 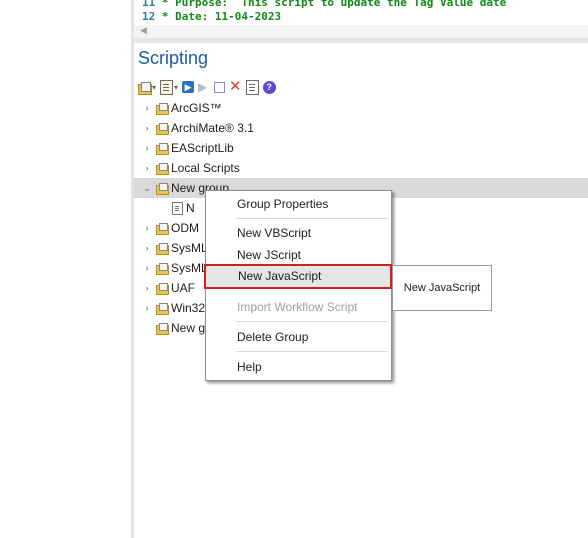 What do you see at coordinates (298, 255) in the screenshot?
I see `menu-item-new-jscript: New JScript` at bounding box center [298, 255].